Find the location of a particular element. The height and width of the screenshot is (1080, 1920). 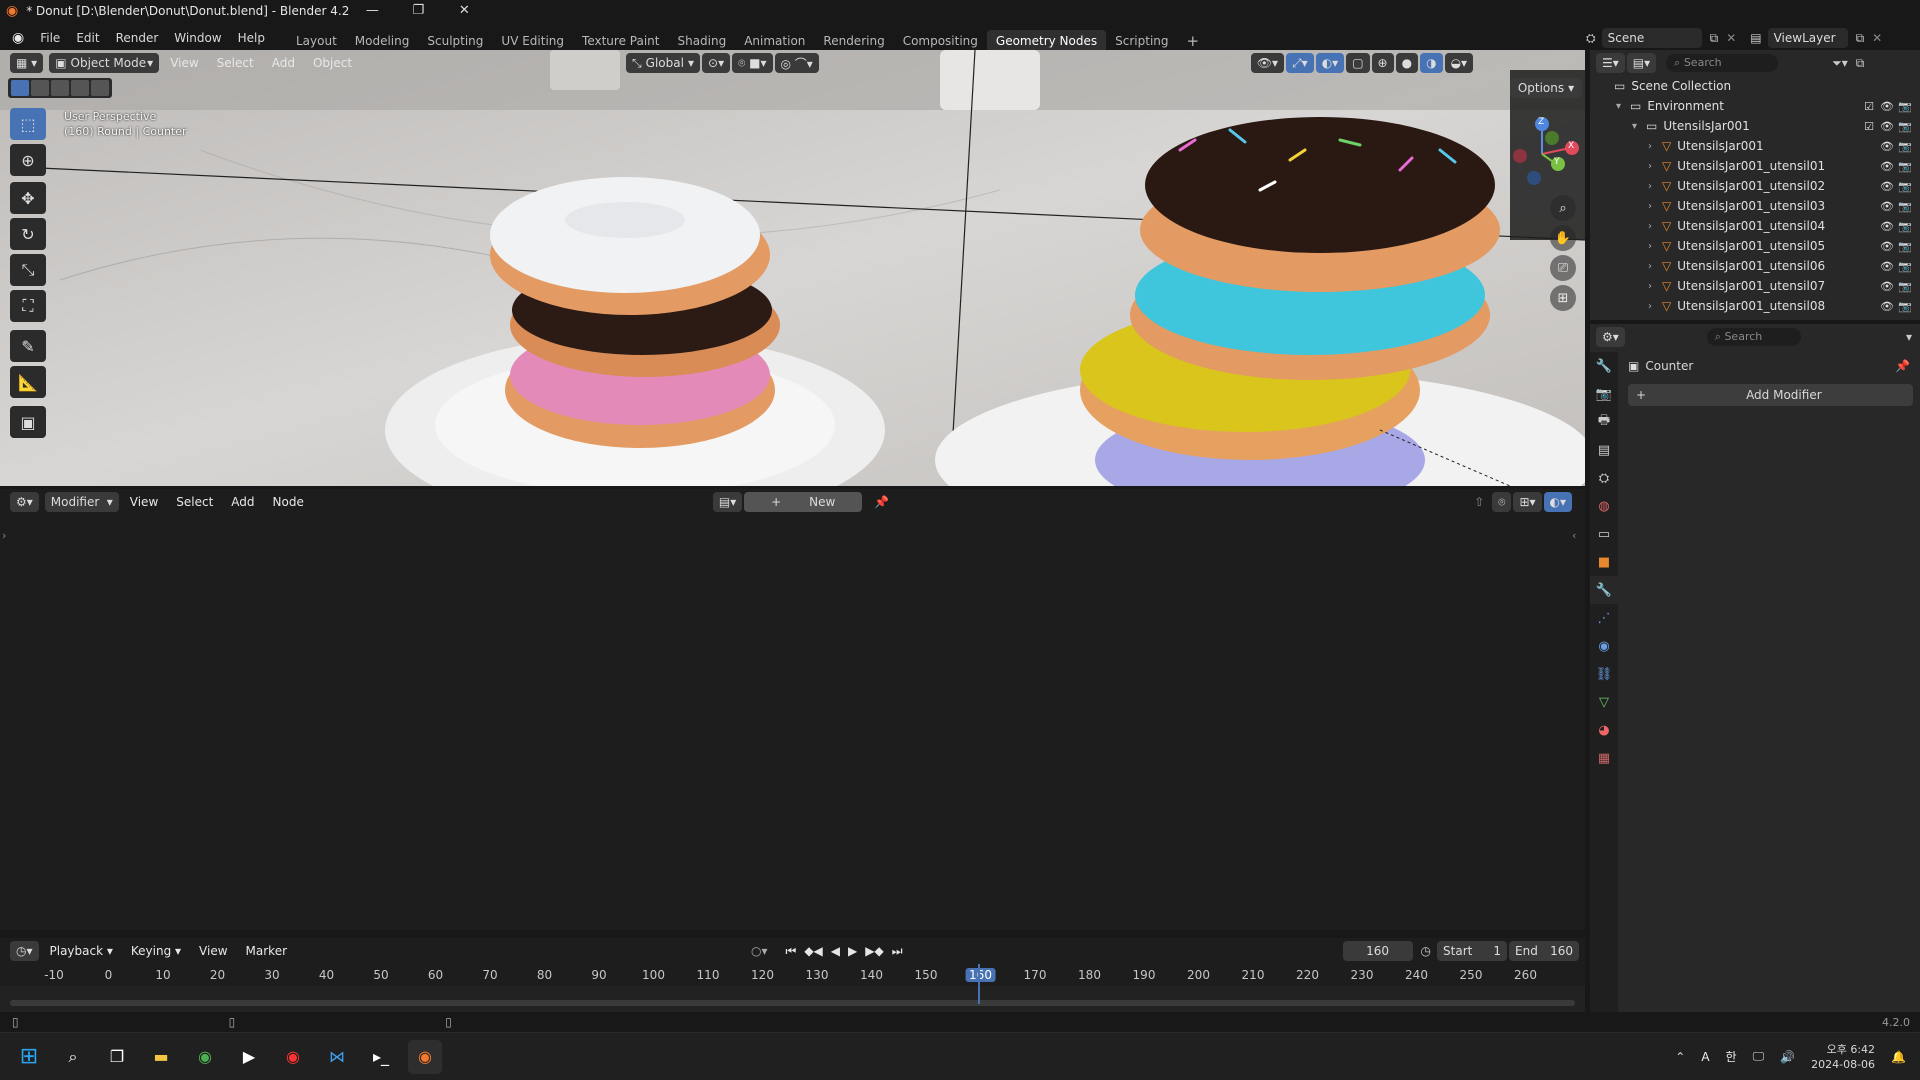

navigation-gizmo: Z X Y is located at coordinates (1542, 154).